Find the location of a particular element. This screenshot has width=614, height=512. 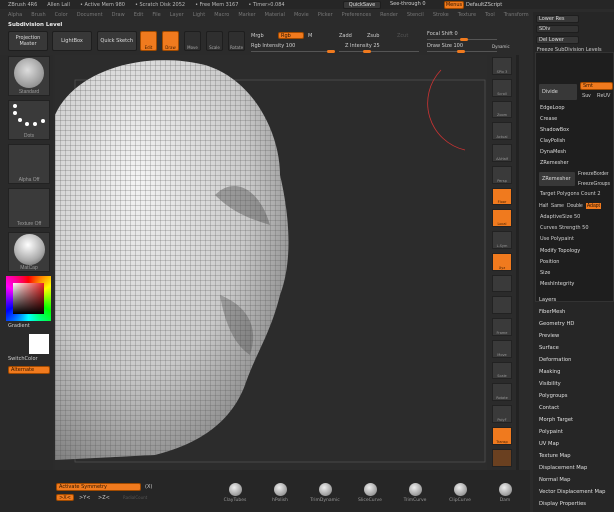

subpalette-displacement-map: Displacement Map is located at coordinates (572, 468).